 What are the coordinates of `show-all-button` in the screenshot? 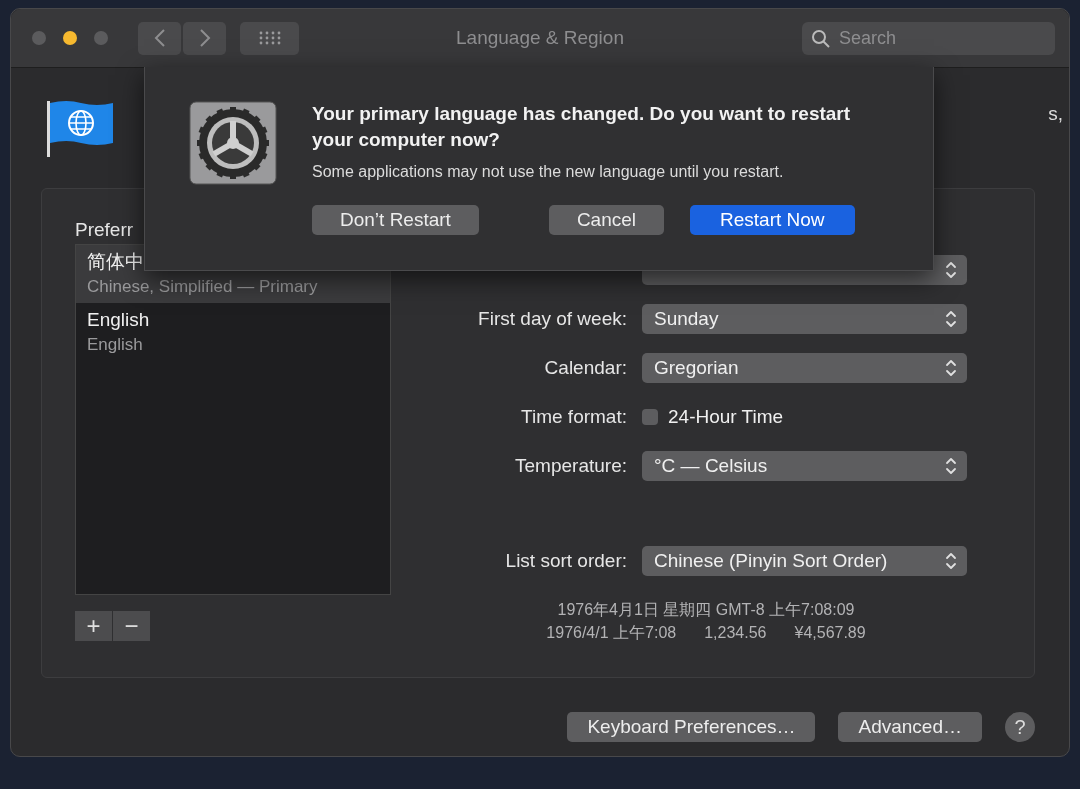 It's located at (269, 38).